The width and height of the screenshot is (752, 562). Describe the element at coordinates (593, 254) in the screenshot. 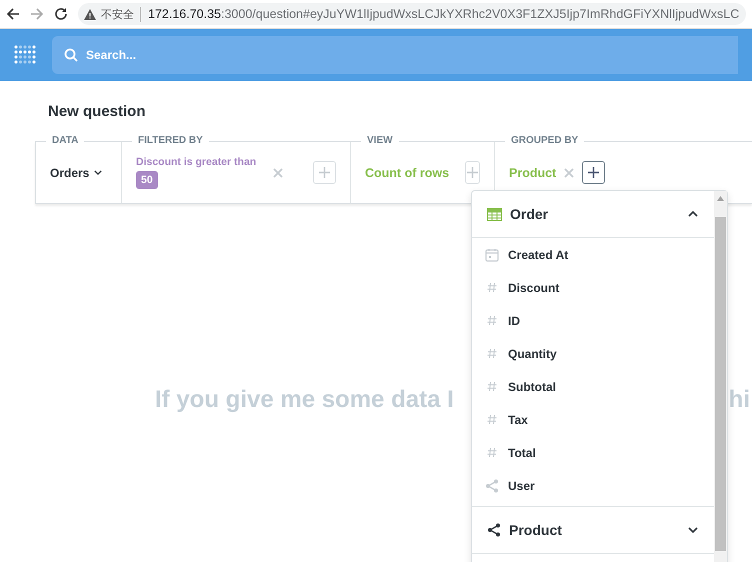

I see `field-option: Created At` at that location.